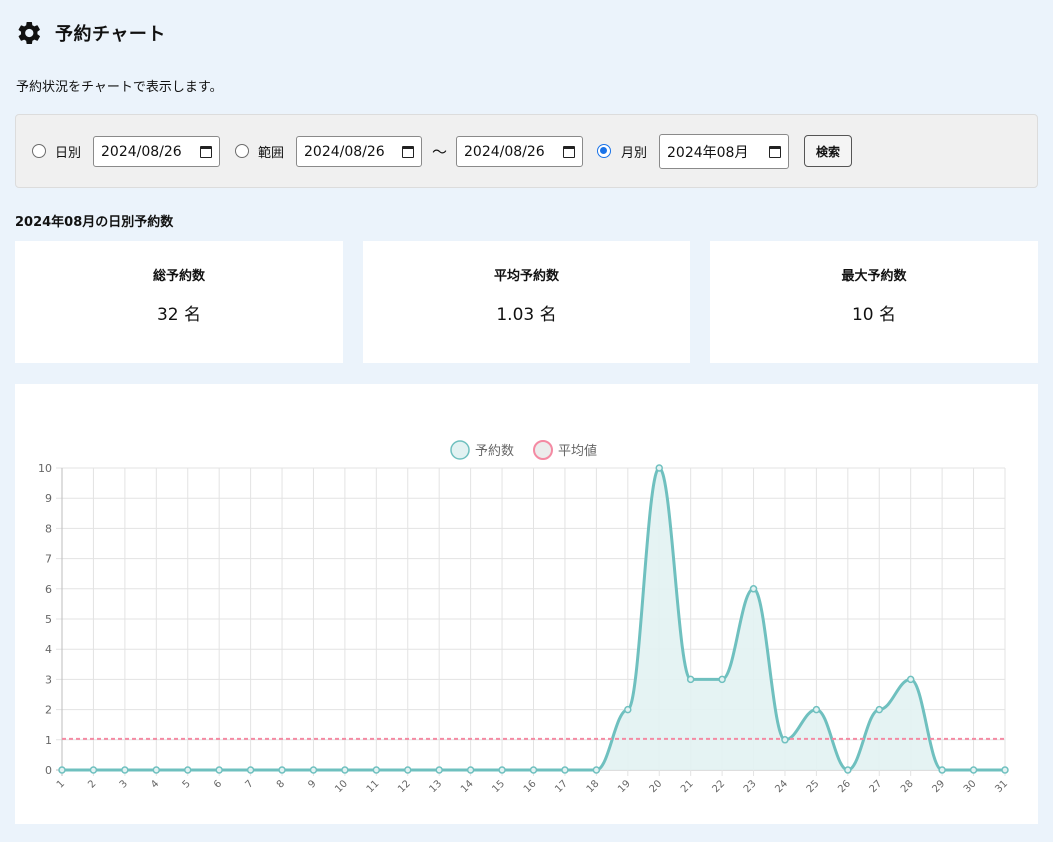  What do you see at coordinates (179, 302) in the screenshot?
I see `stat-card-total: 総予約数 32 名` at bounding box center [179, 302].